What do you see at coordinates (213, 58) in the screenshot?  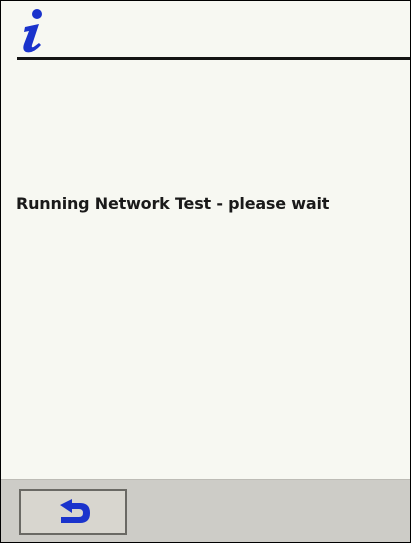 I see `header-divider` at bounding box center [213, 58].